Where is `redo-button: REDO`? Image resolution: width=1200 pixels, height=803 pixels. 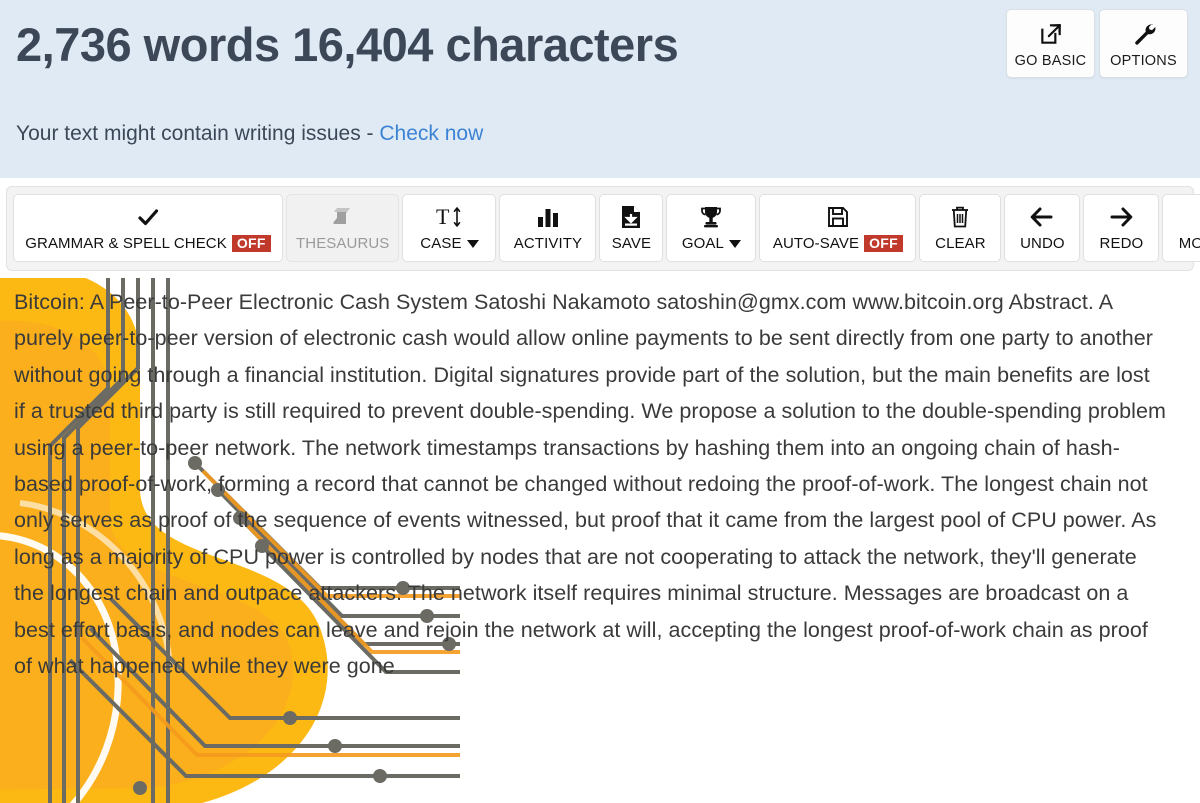
redo-button: REDO is located at coordinates (1121, 228).